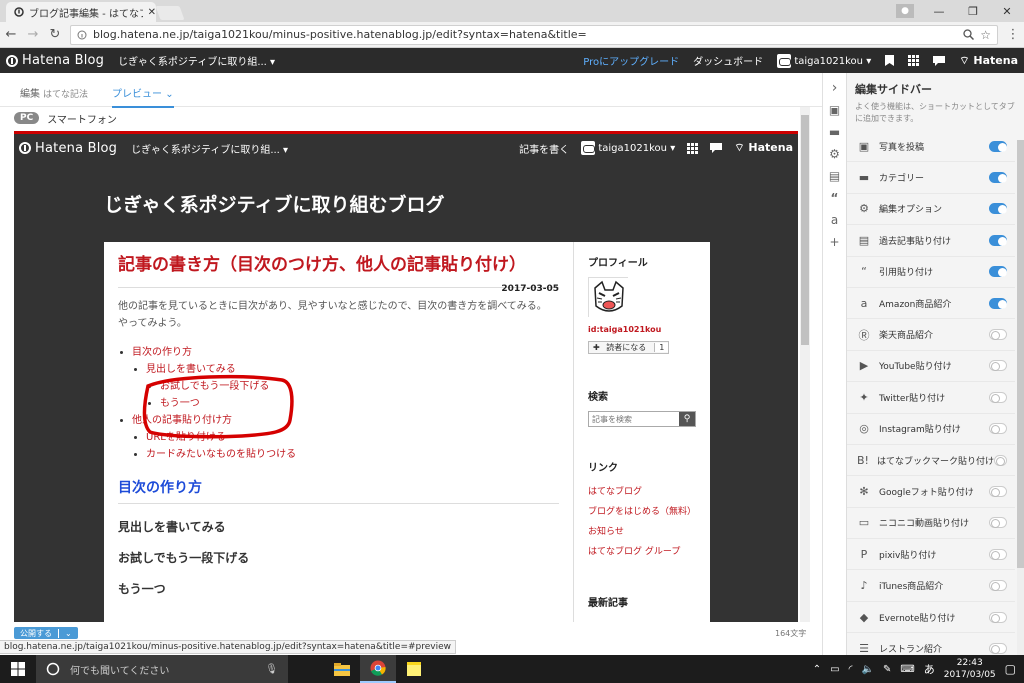 The width and height of the screenshot is (1024, 683). I want to click on document-icon: ▤, so click(834, 176).